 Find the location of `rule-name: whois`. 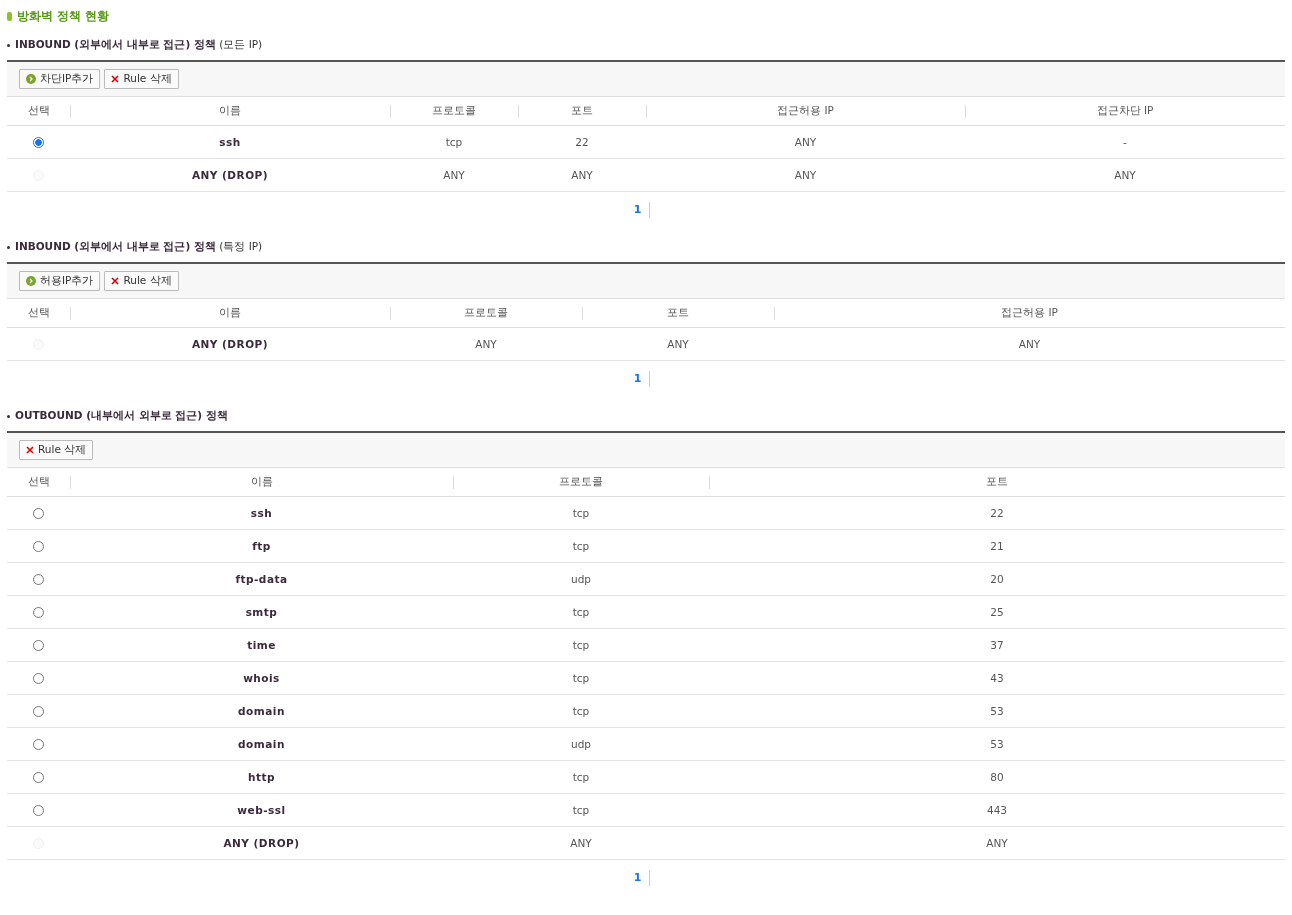

rule-name: whois is located at coordinates (261, 678).